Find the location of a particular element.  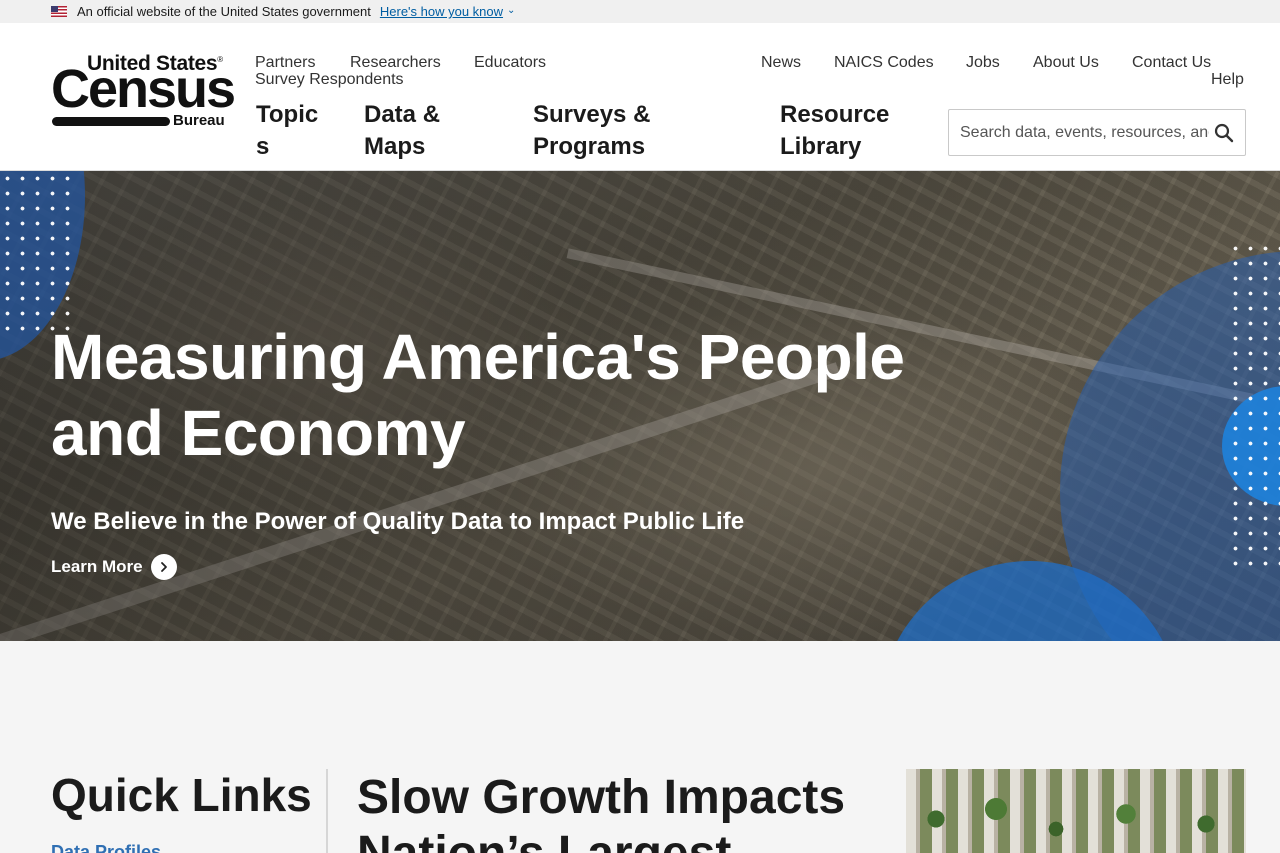

search-input is located at coordinates (1079, 132).